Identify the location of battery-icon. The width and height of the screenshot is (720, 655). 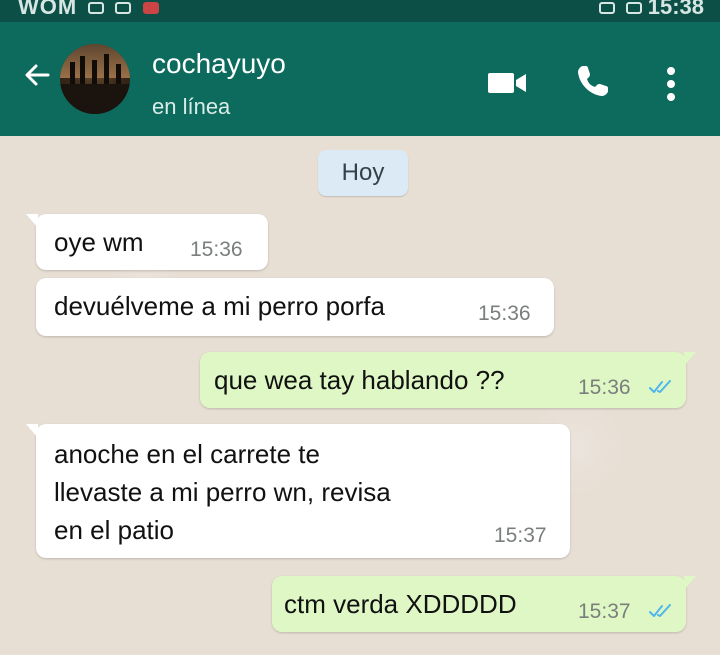
(633, 8).